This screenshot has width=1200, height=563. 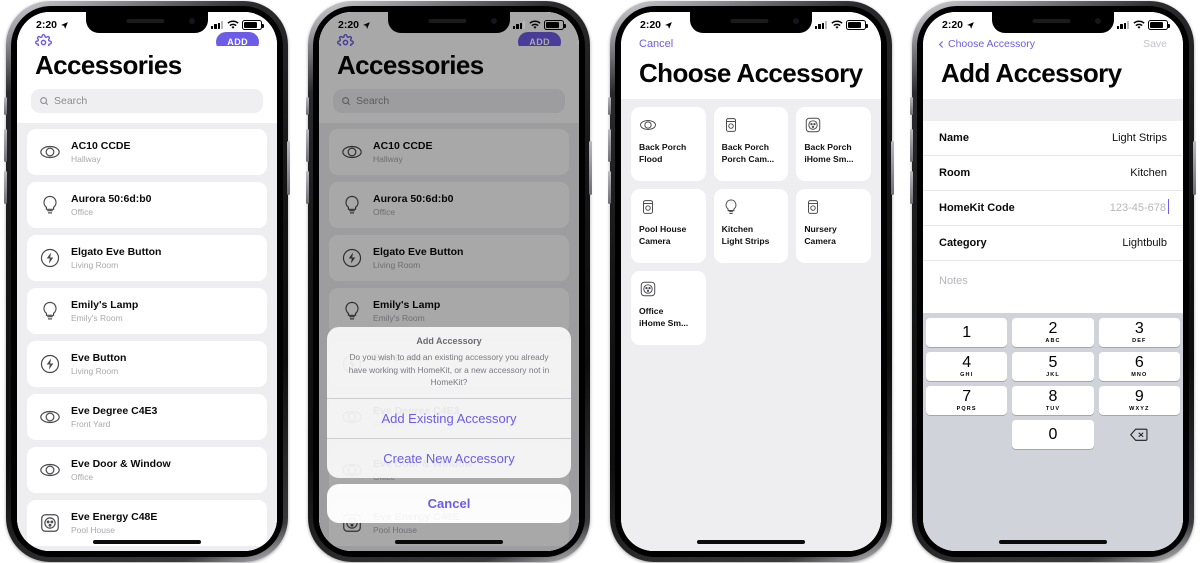 What do you see at coordinates (1139, 434) in the screenshot?
I see `backspace-key` at bounding box center [1139, 434].